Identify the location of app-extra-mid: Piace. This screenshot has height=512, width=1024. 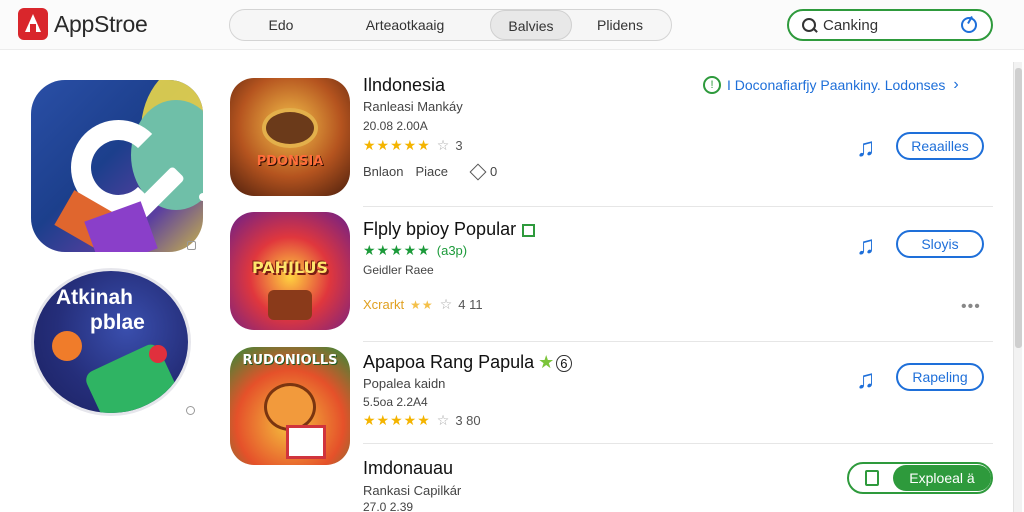
(432, 171).